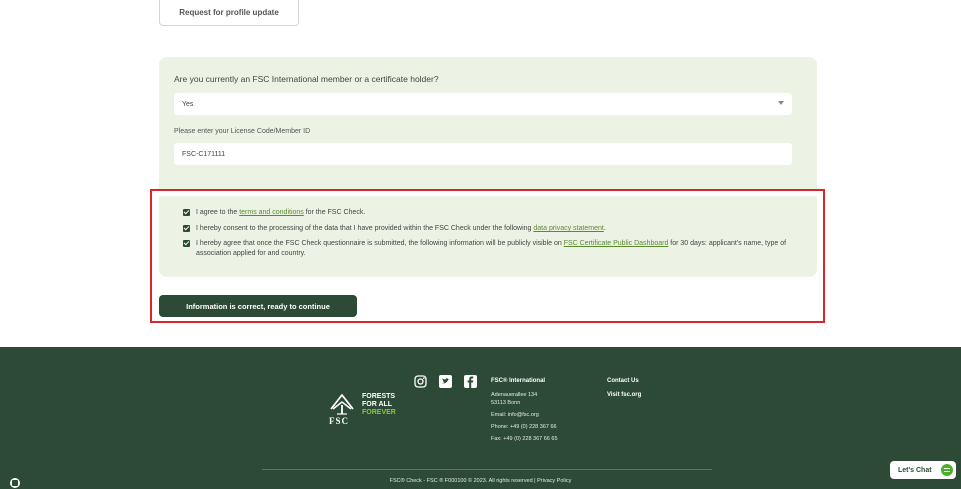  Describe the element at coordinates (339, 421) in the screenshot. I see `logo-fsc-mark: FSC` at that location.